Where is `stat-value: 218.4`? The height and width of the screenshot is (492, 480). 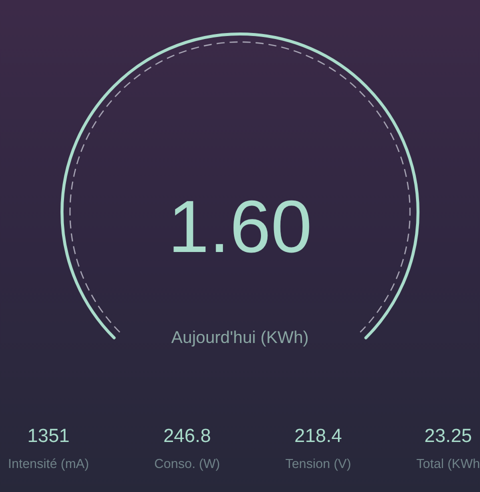 stat-value: 218.4 is located at coordinates (318, 437).